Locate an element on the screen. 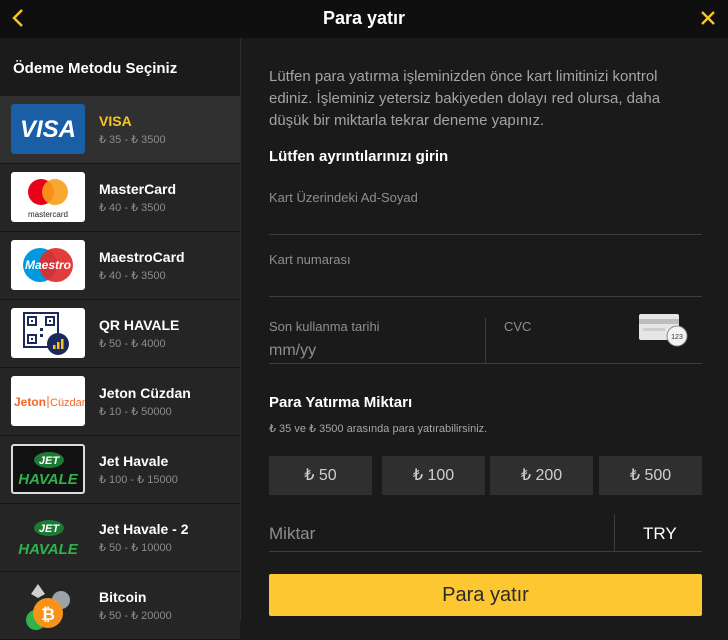 The image size is (728, 640). svg-text: Jeton is located at coordinates (30, 402).